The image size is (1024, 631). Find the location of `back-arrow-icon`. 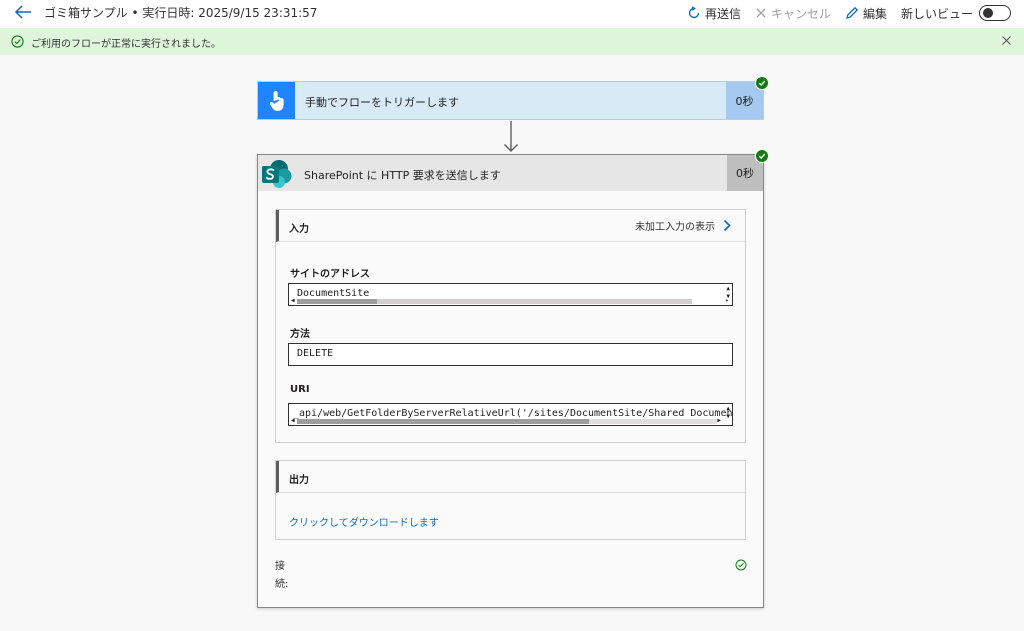

back-arrow-icon is located at coordinates (23, 12).